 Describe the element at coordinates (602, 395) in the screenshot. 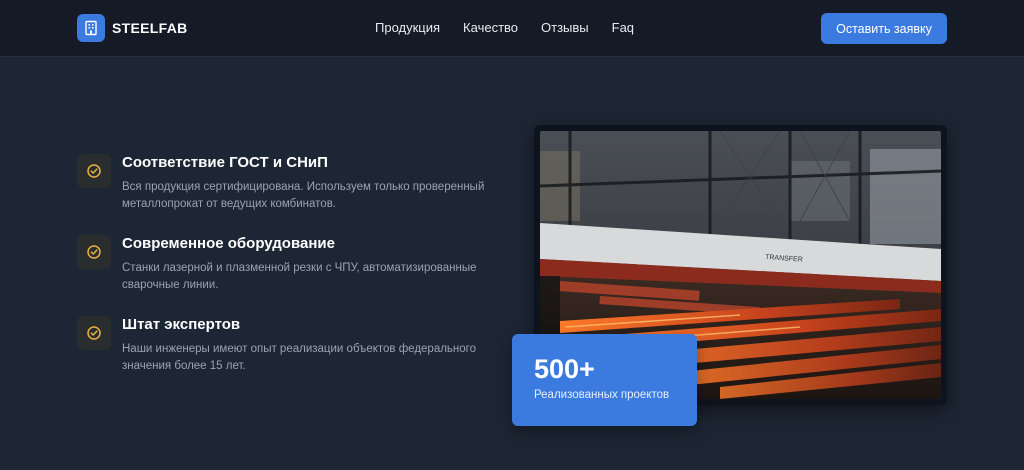

I see `stat-label: Реализованных проектов` at that location.